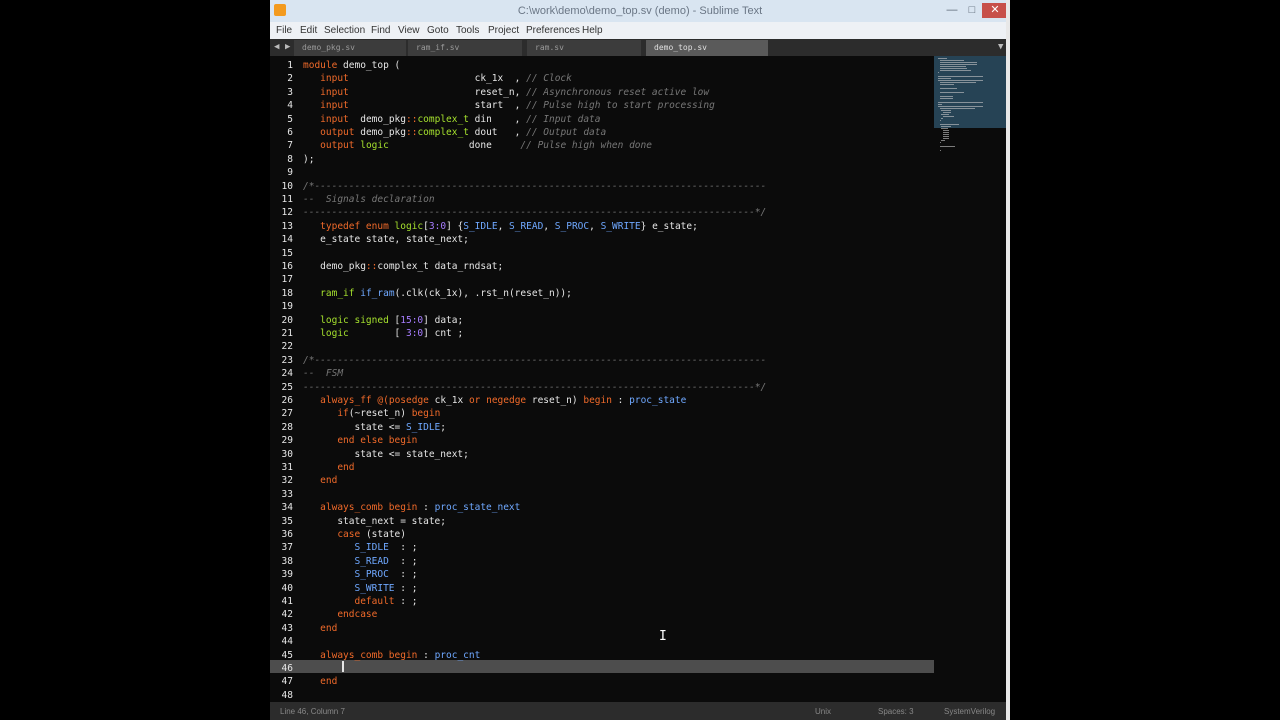  What do you see at coordinates (360, 588) in the screenshot?
I see `code-line: S_WRITE : ;` at bounding box center [360, 588].